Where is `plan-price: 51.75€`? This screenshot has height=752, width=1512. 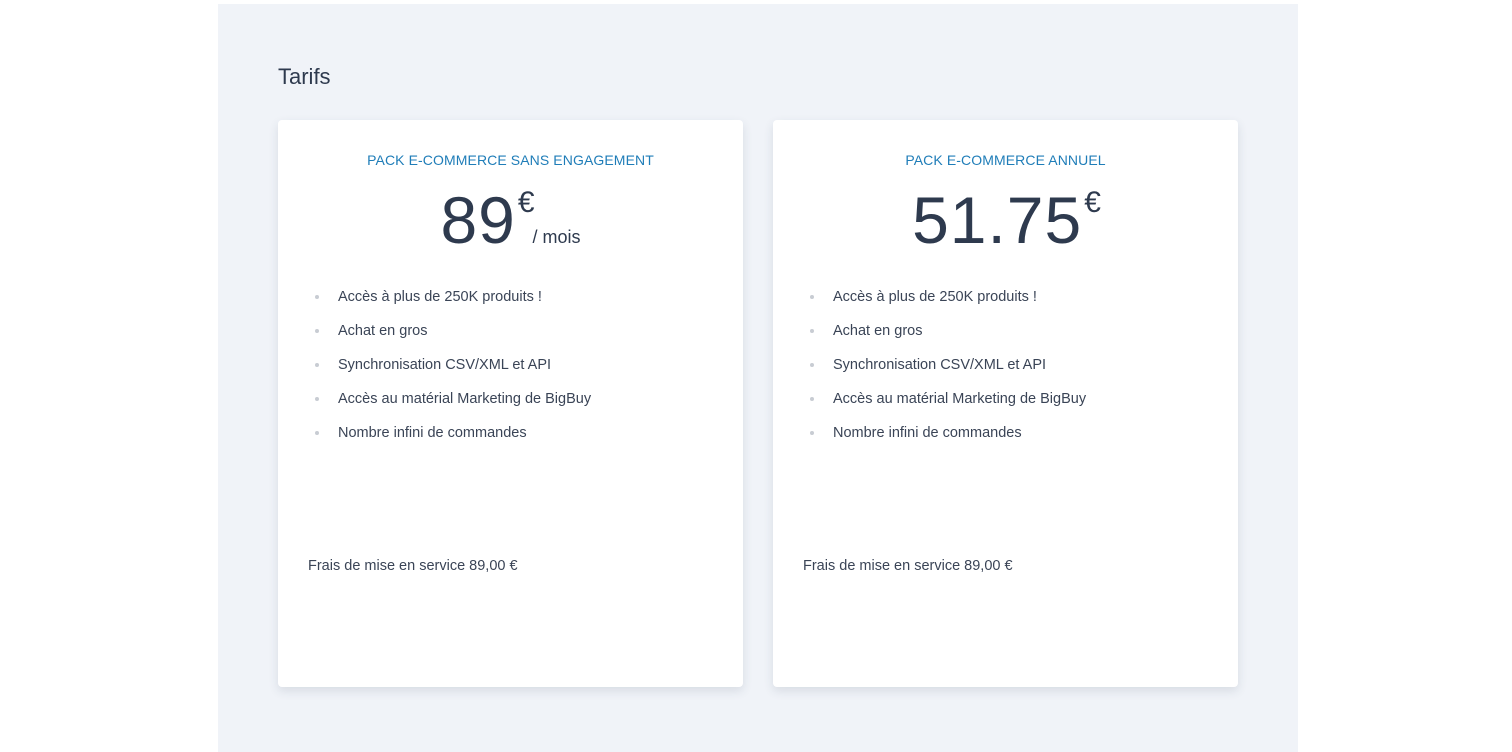
plan-price: 51.75€ is located at coordinates (1005, 220).